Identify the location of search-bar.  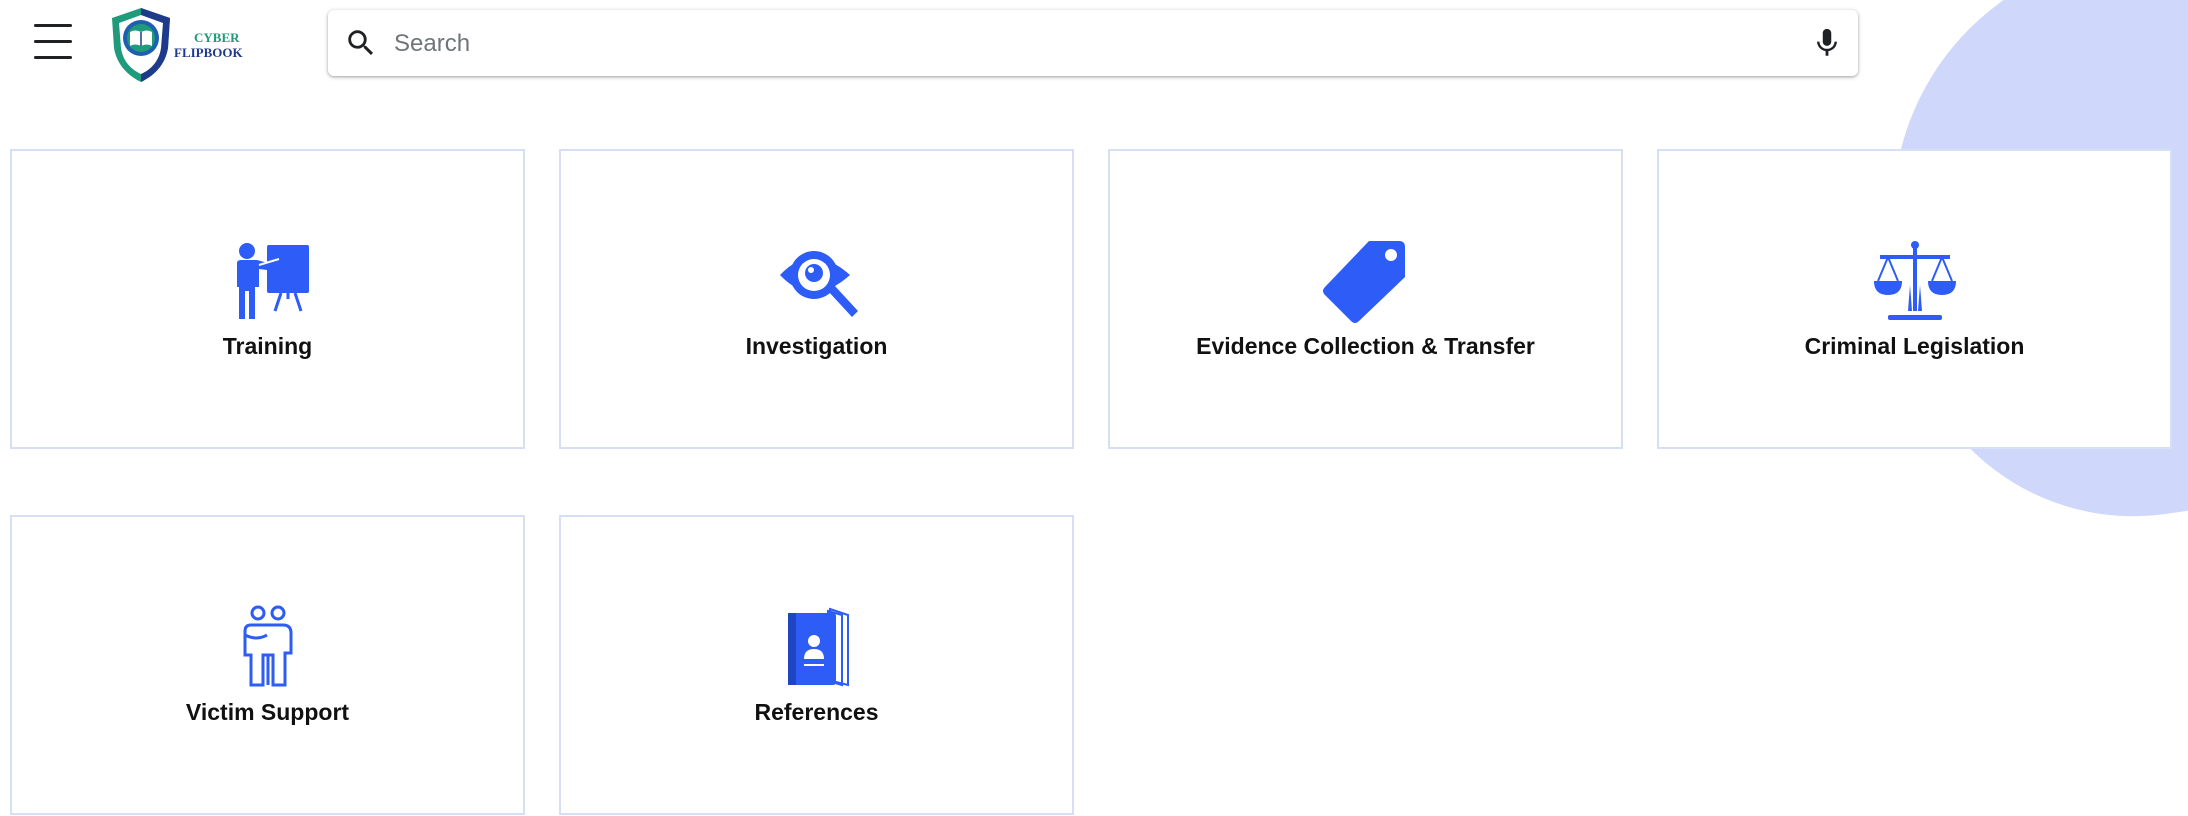
(1093, 43).